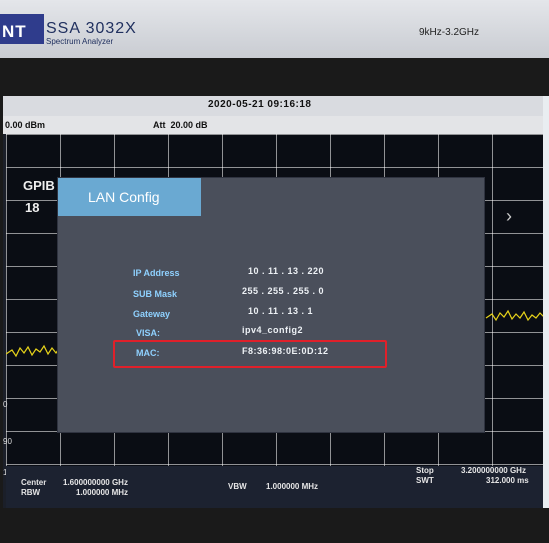  Describe the element at coordinates (507, 480) in the screenshot. I see `swt-value: 312.000 ms` at that location.